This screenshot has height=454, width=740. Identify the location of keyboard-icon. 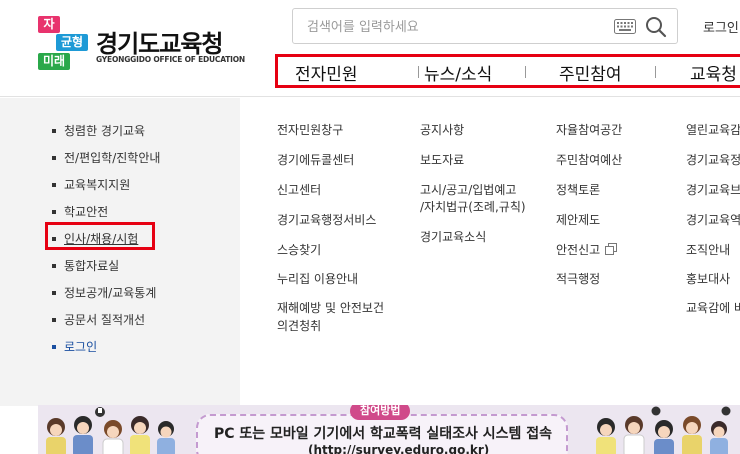
(625, 26).